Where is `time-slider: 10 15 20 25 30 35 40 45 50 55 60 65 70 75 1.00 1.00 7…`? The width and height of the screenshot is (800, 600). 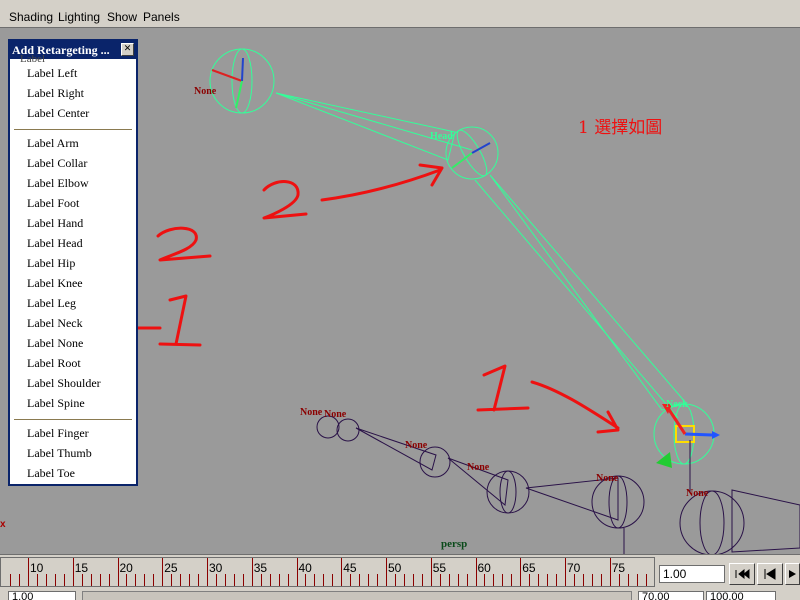
time-slider: 10 15 20 25 30 35 40 45 50 55 60 65 70 75 1.00 1.00 7… is located at coordinates (400, 577).